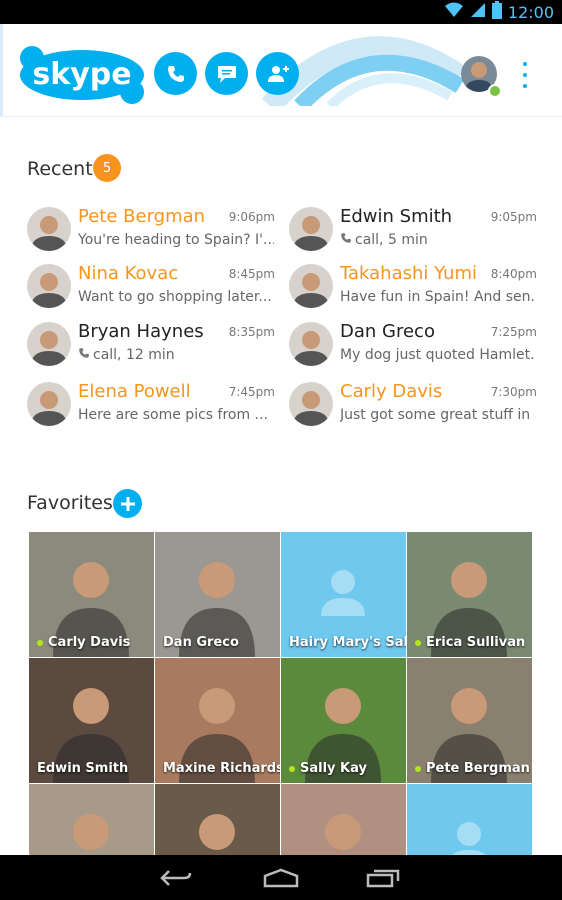 Image resolution: width=562 pixels, height=900 pixels. Describe the element at coordinates (413, 229) in the screenshot. I see `recent-conversation-item: Edwin Smith 9:05pm call, 5 min` at that location.